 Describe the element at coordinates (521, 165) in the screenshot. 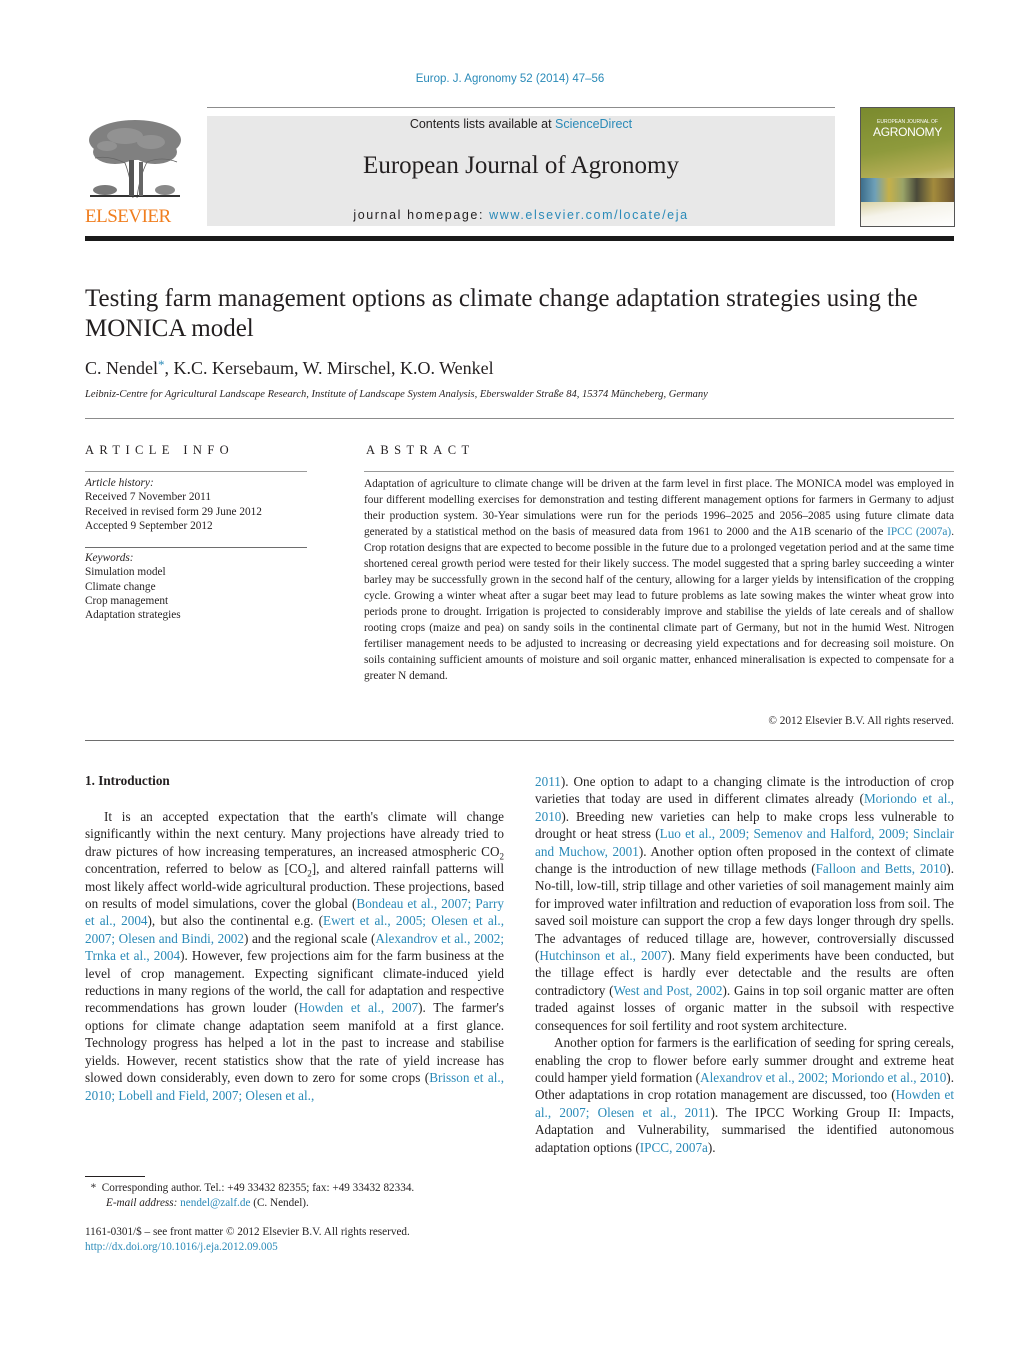

I see `journal-title: European Journal of Agronomy` at that location.